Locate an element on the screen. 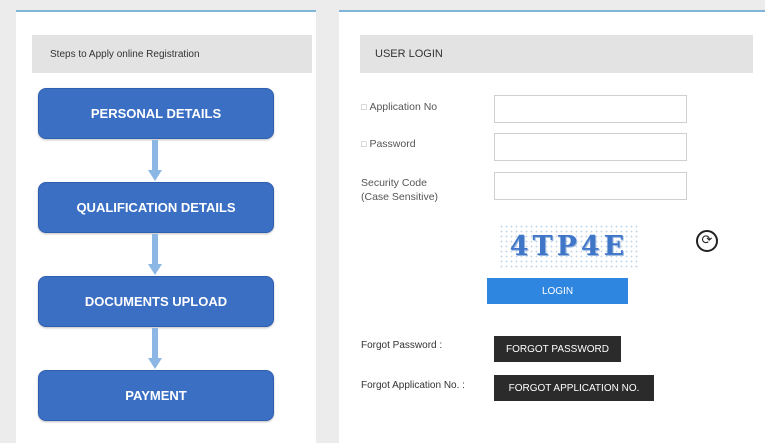 The height and width of the screenshot is (443, 765). security-code-input is located at coordinates (590, 186).